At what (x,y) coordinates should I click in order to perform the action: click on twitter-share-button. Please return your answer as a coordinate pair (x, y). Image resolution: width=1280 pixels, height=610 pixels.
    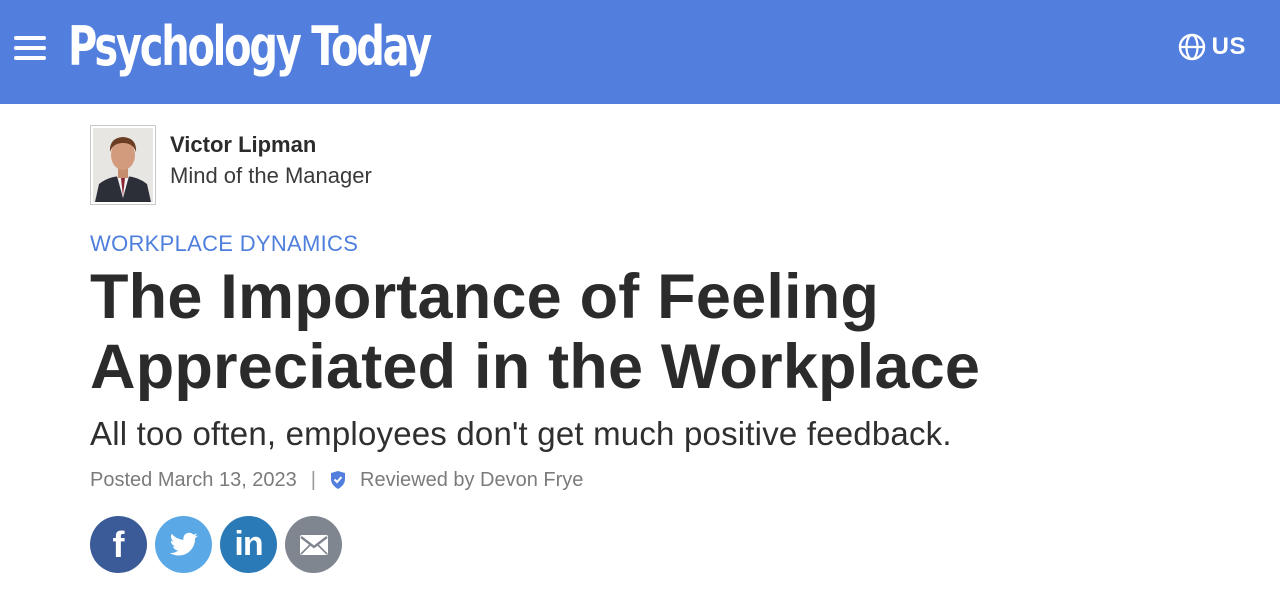
    Looking at the image, I should click on (183, 544).